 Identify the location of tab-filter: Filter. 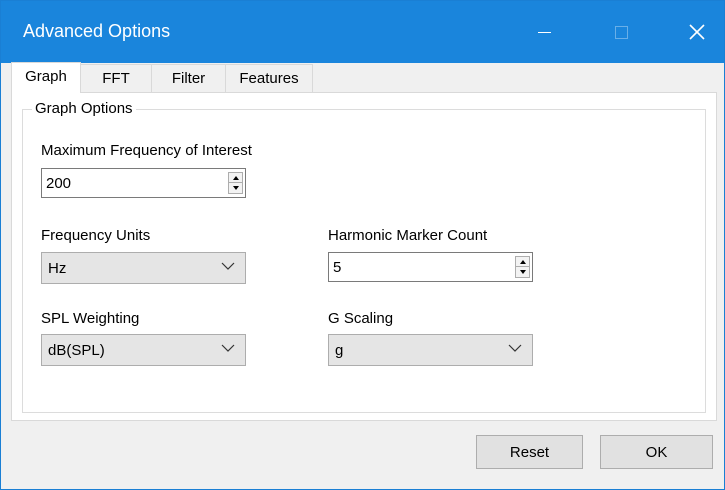
(188, 78).